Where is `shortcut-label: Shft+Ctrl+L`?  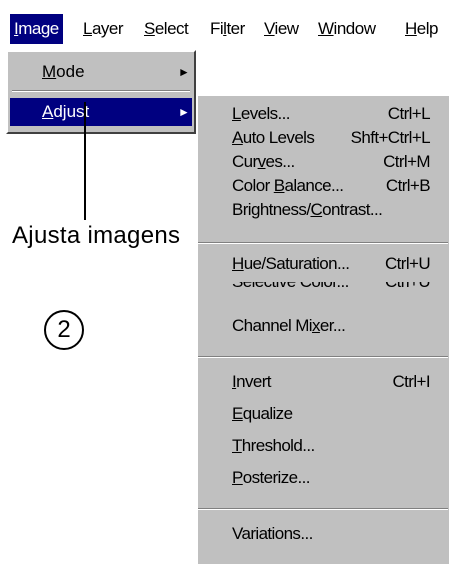 shortcut-label: Shft+Ctrl+L is located at coordinates (390, 137).